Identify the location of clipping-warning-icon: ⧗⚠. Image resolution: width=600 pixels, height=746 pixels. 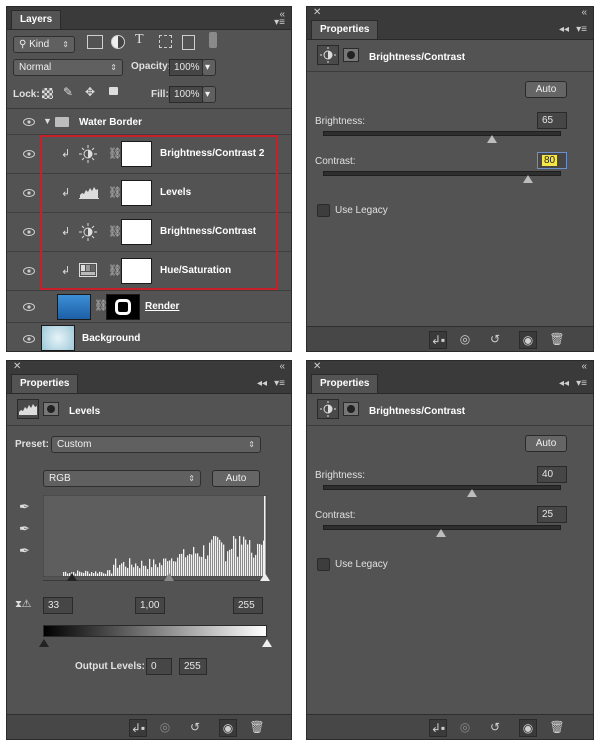
(23, 604).